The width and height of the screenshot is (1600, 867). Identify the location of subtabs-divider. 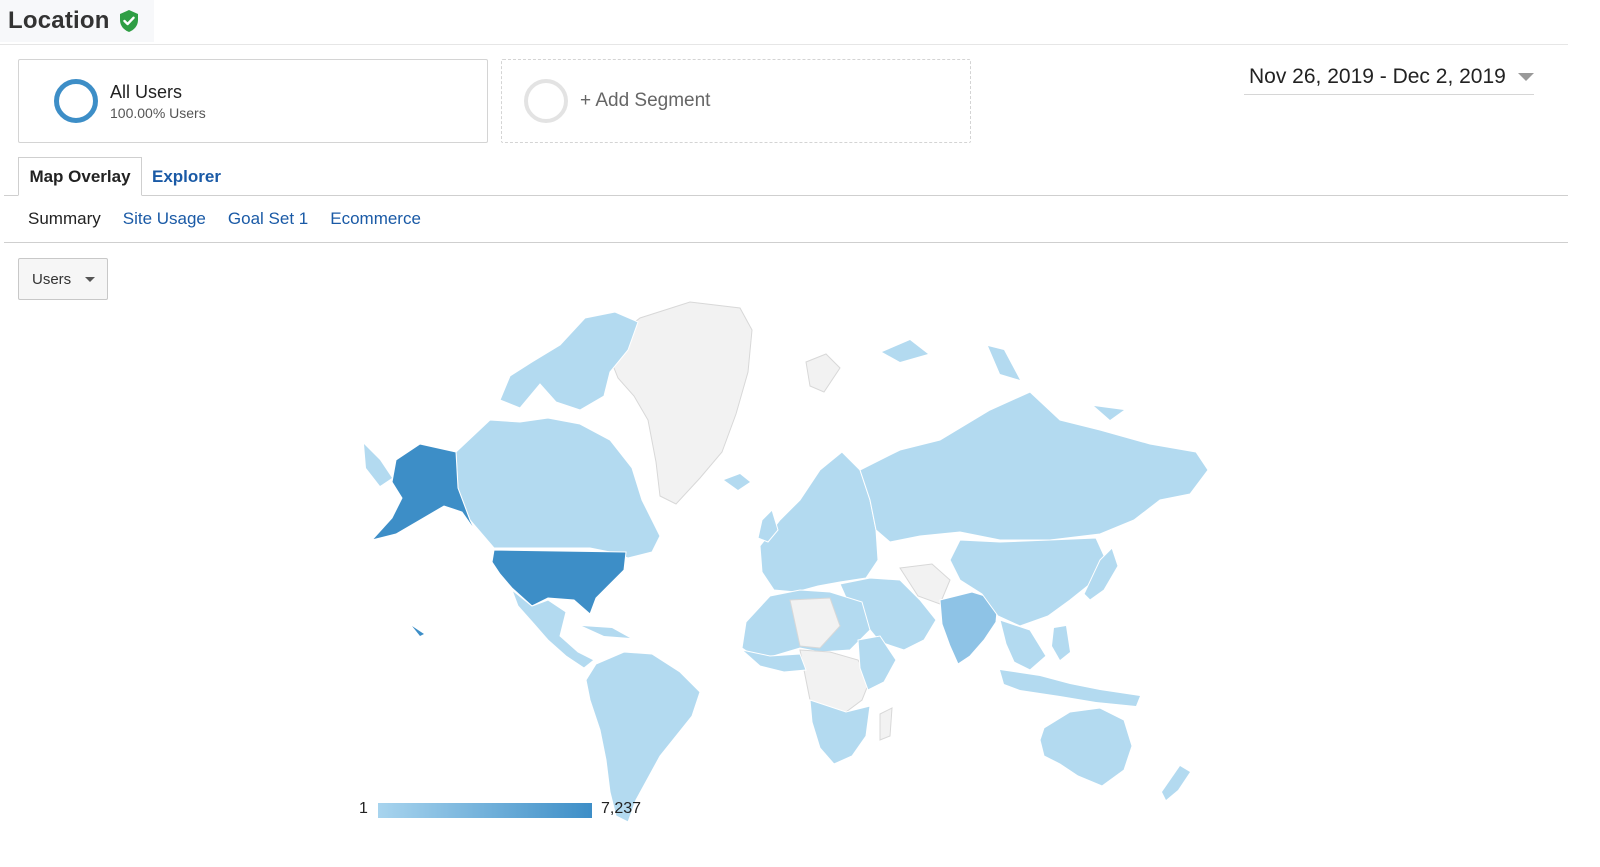
(786, 242).